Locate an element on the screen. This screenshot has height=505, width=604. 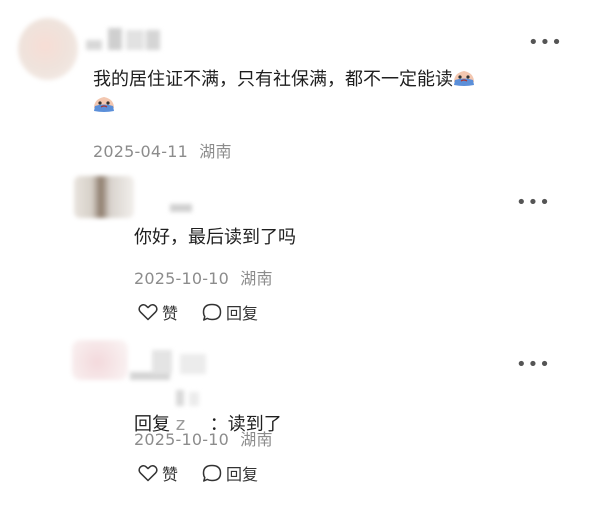
comment-date: 2025-04-11 is located at coordinates (140, 151).